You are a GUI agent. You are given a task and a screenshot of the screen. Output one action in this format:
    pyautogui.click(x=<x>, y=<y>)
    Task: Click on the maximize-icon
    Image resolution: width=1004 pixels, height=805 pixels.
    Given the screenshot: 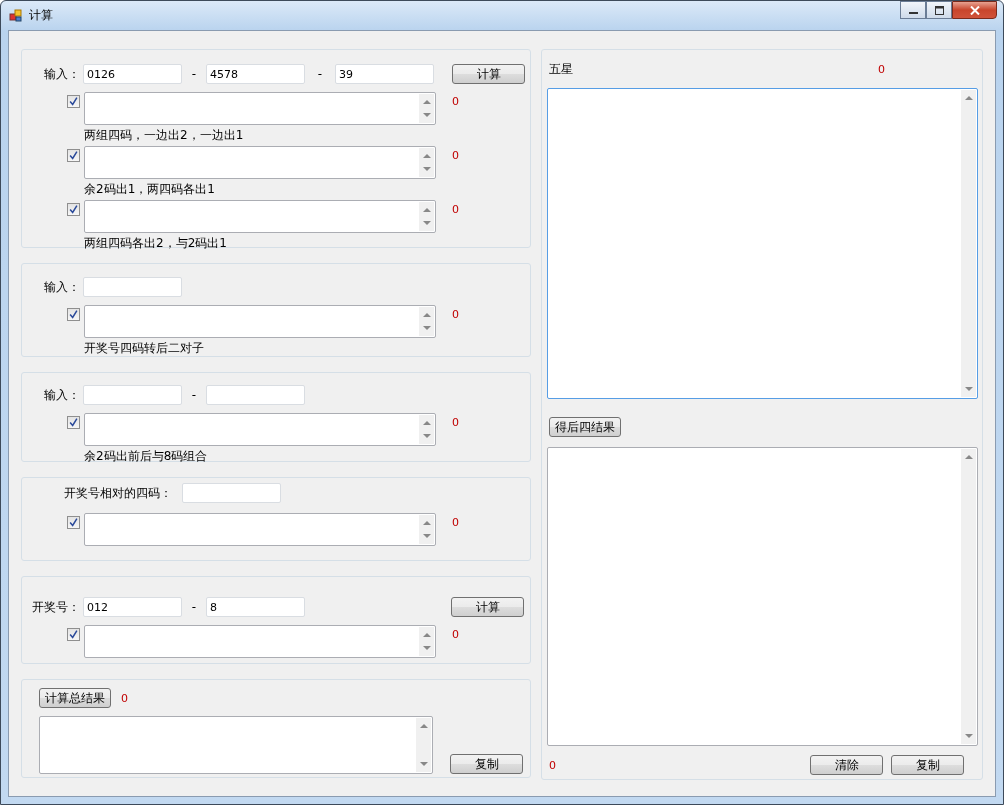 What is the action you would take?
    pyautogui.click(x=939, y=10)
    